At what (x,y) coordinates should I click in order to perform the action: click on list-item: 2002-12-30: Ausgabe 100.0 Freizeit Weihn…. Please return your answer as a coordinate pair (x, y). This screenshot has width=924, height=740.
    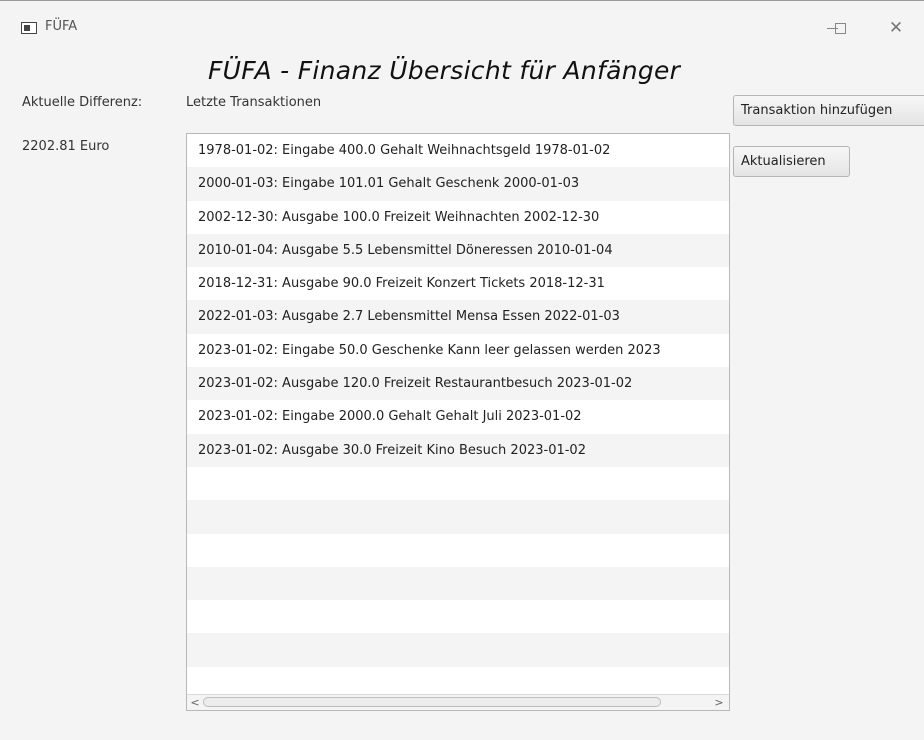
    Looking at the image, I should click on (458, 217).